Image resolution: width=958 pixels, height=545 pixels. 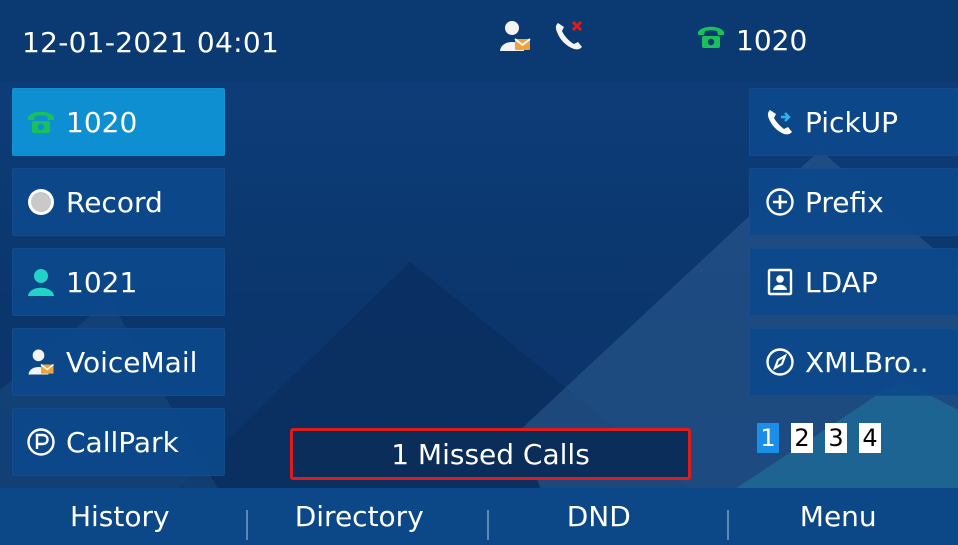 I want to click on page-indicator: 1 2 3 4, so click(x=819, y=438).